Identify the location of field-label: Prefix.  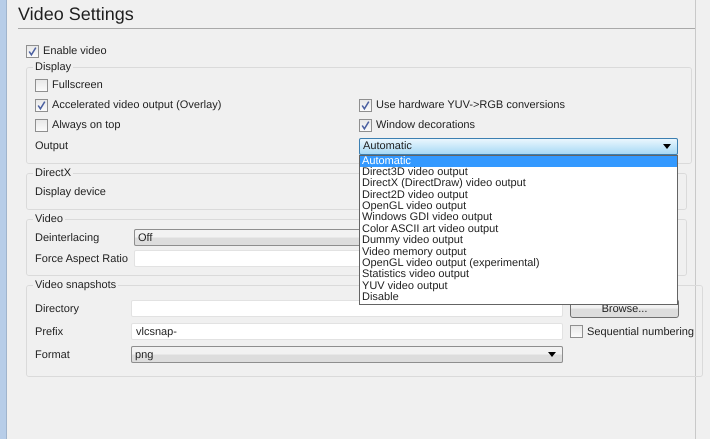
(49, 332).